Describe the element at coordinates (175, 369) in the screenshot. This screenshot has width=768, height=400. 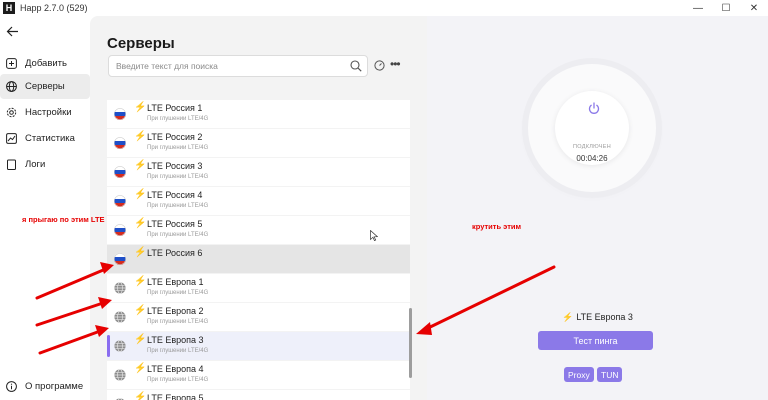
I see `server-name: LTE Европа 4` at that location.